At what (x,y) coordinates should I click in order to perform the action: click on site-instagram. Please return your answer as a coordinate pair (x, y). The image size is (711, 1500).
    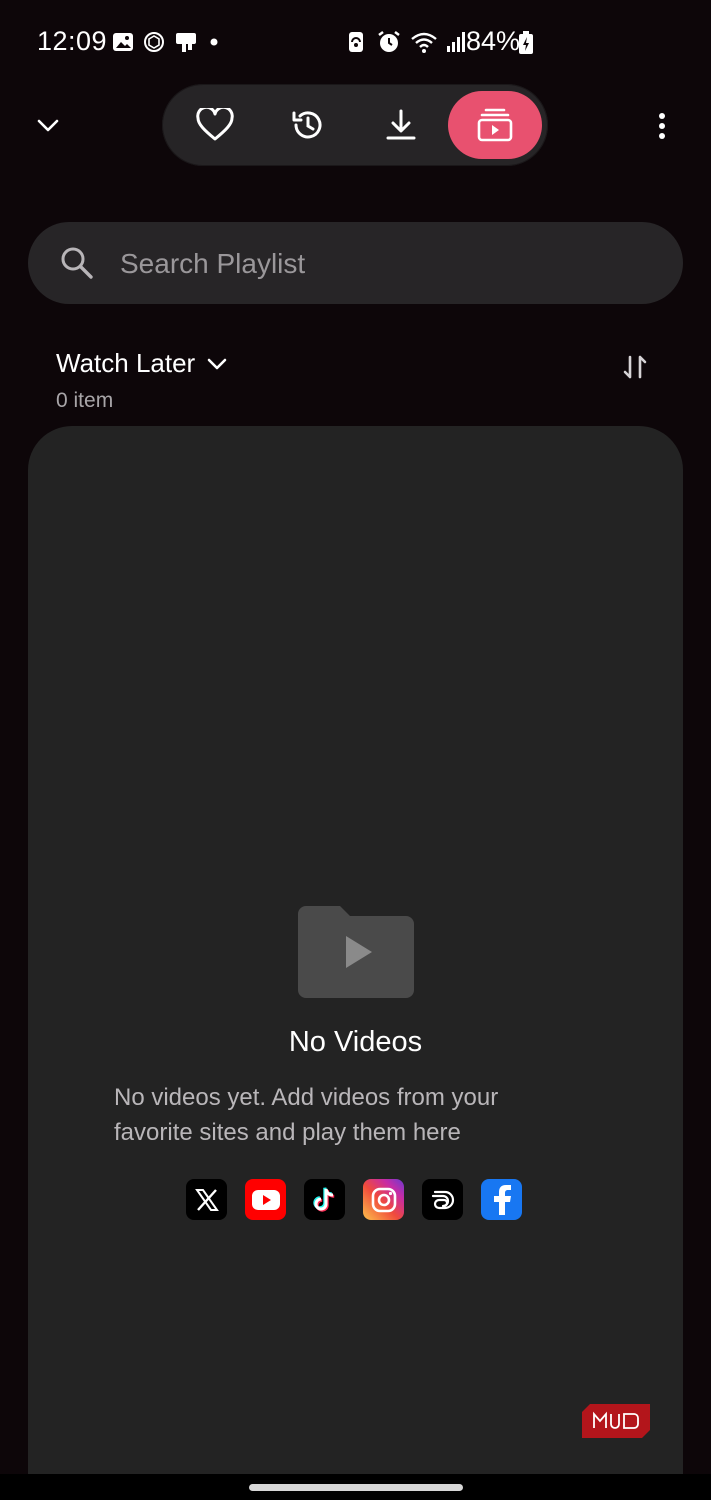
    Looking at the image, I should click on (383, 1199).